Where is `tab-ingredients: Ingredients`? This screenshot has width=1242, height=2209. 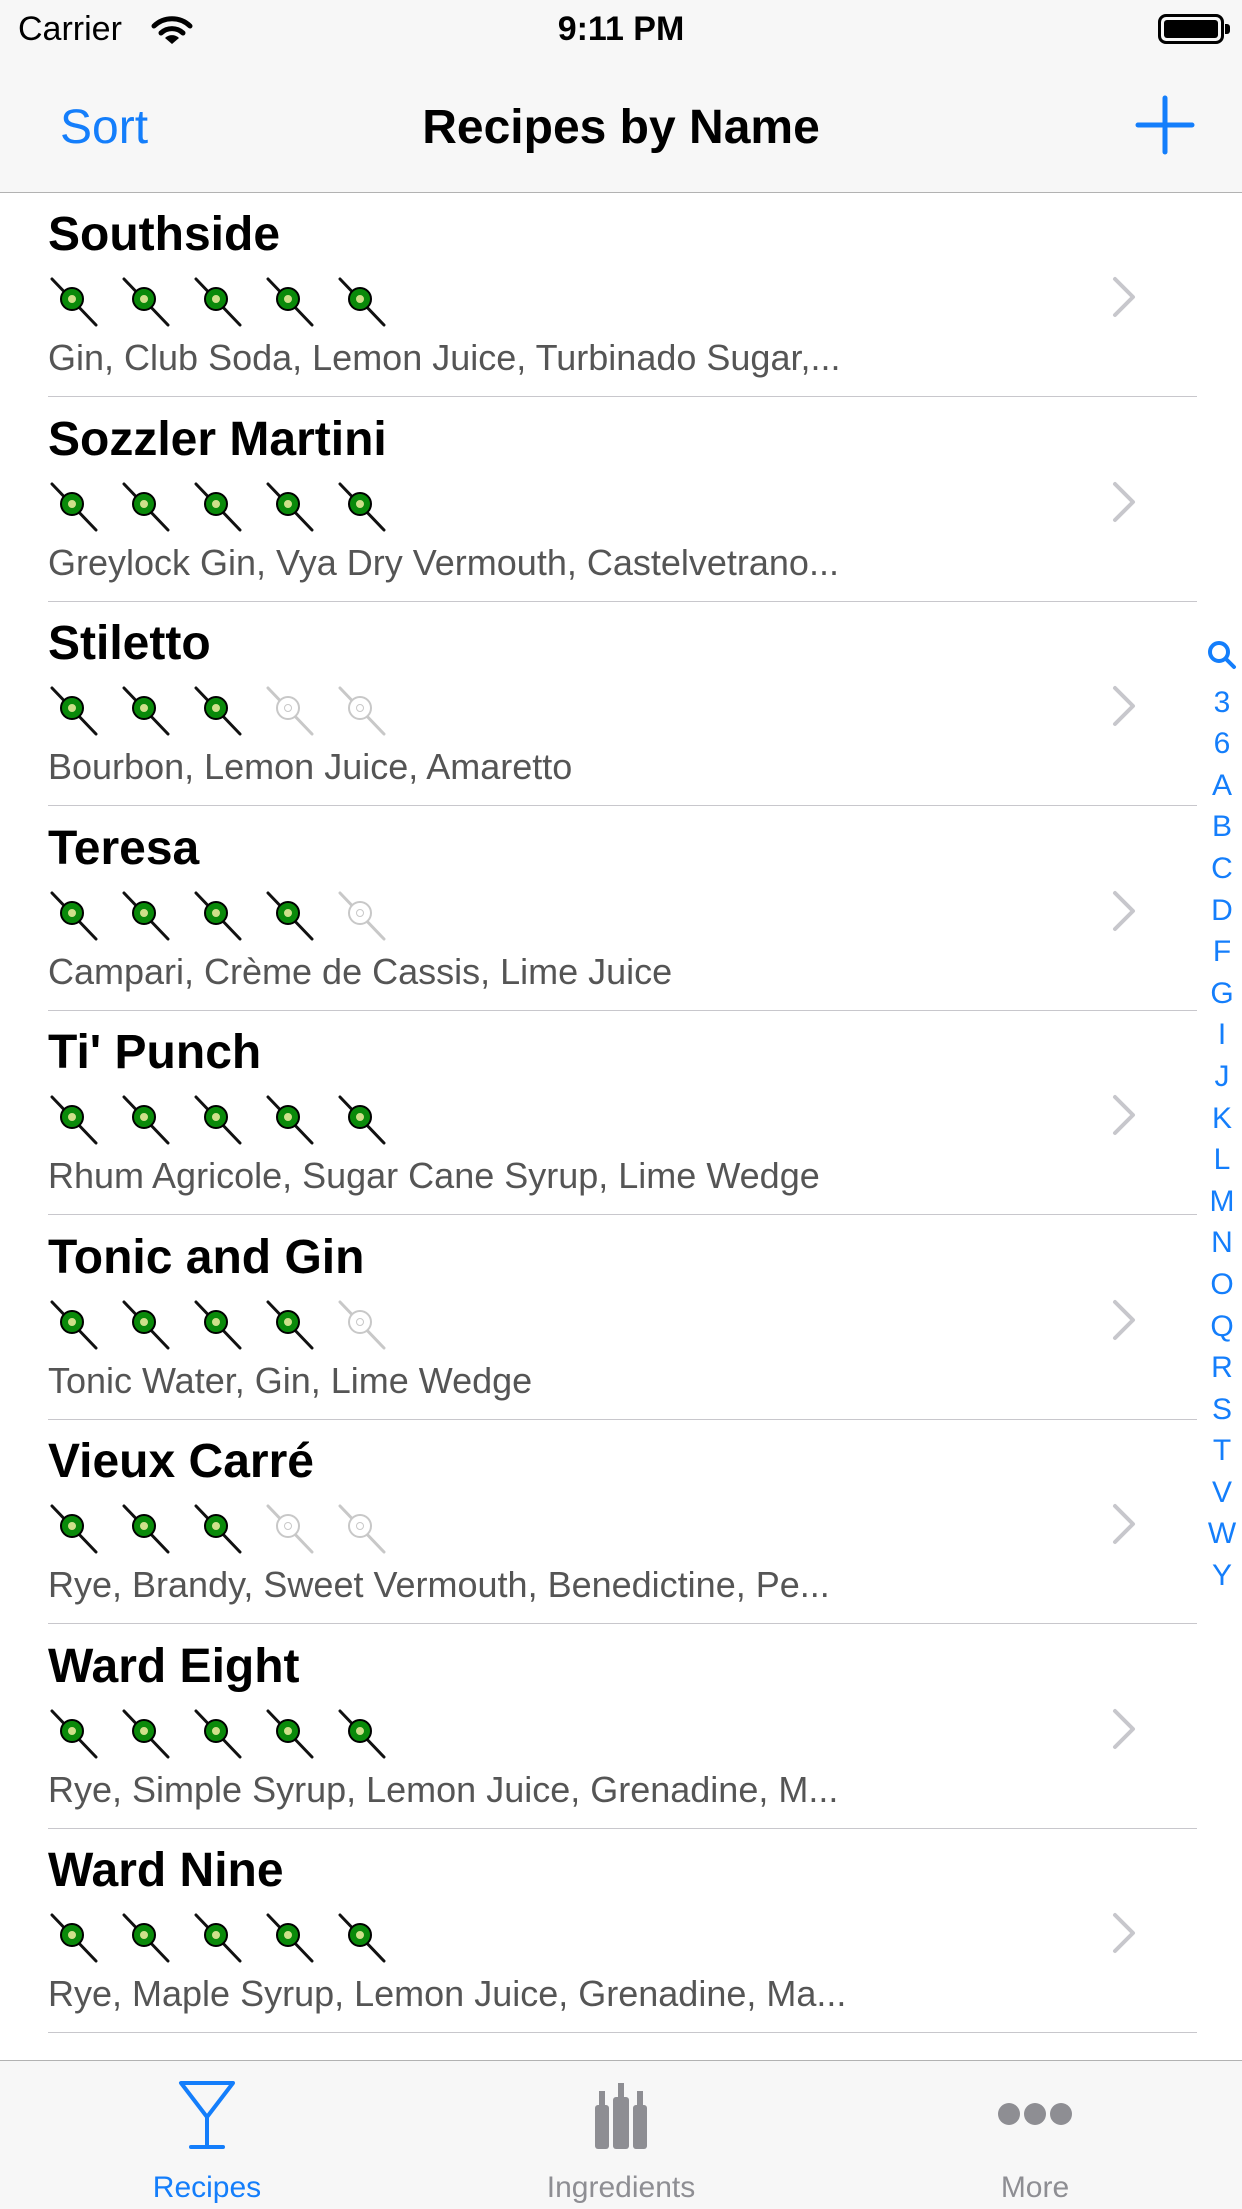
tab-ingredients: Ingredients is located at coordinates (621, 2135).